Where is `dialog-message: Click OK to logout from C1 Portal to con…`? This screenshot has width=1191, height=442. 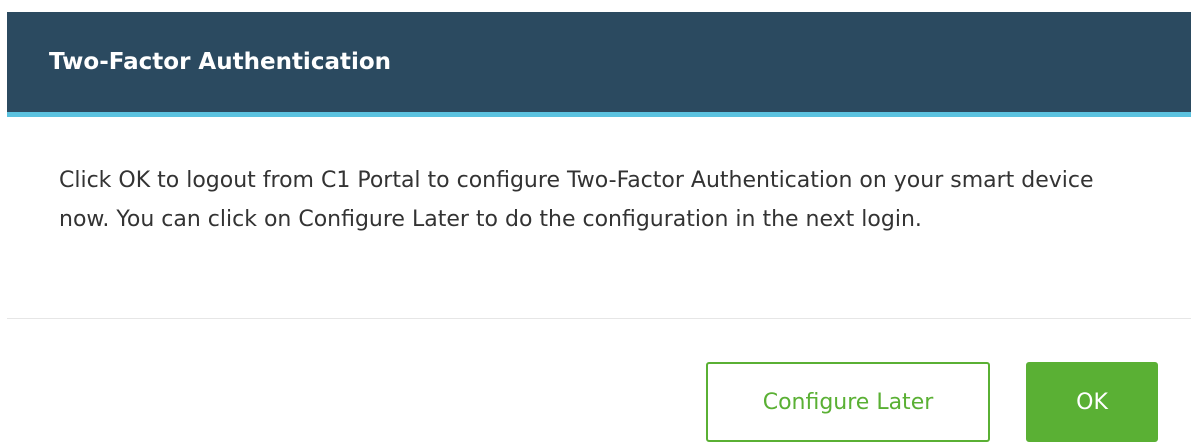
dialog-message: Click OK to logout from C1 Portal to con… is located at coordinates (576, 200).